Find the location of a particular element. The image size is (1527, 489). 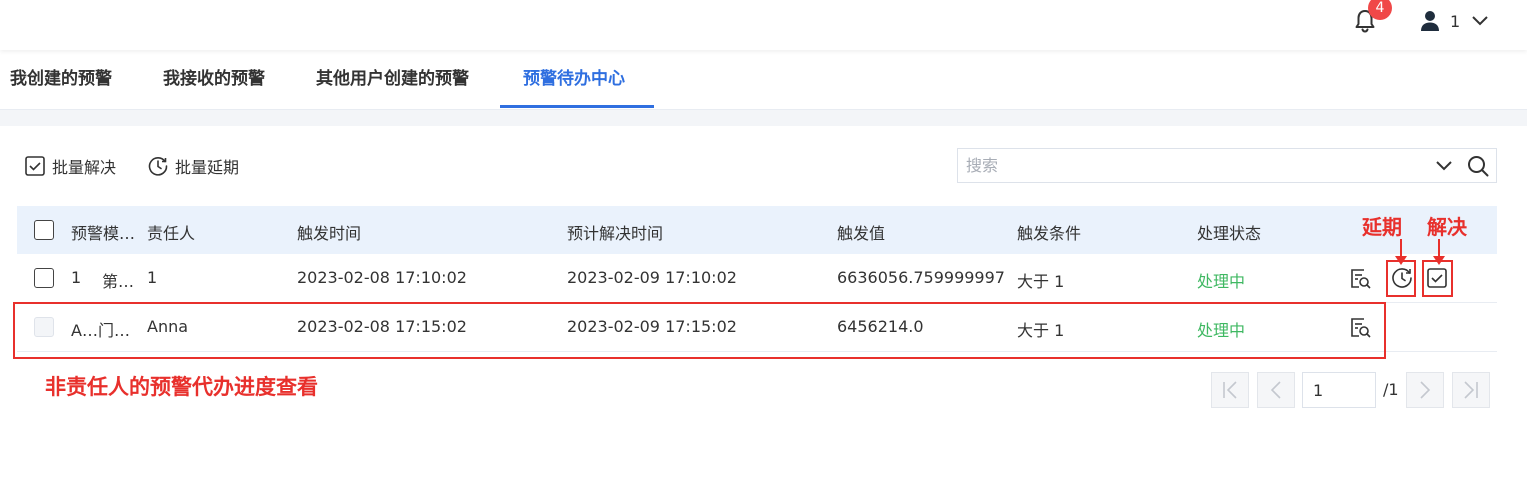

trigger-value-cell: 6456214.0 is located at coordinates (880, 326).